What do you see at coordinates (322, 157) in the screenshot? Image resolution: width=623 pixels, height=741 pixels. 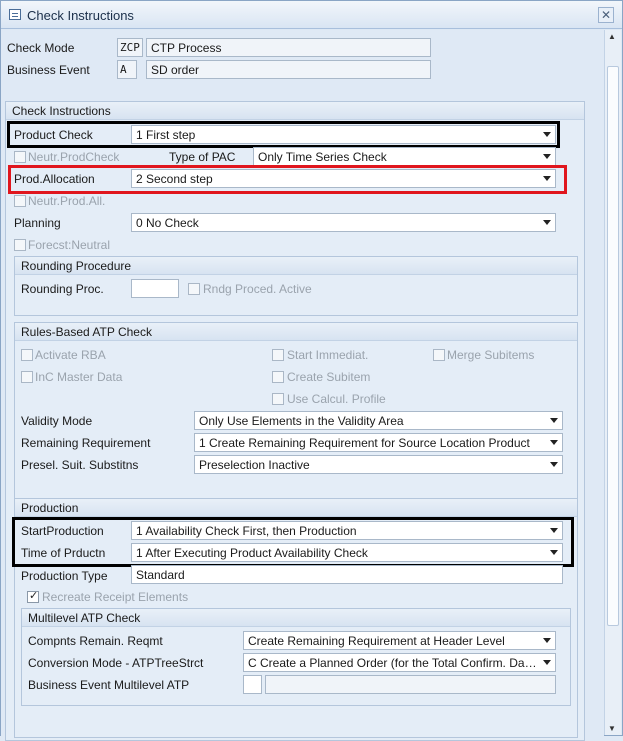 I see `type-of-pac-value: Only Time Series Check` at bounding box center [322, 157].